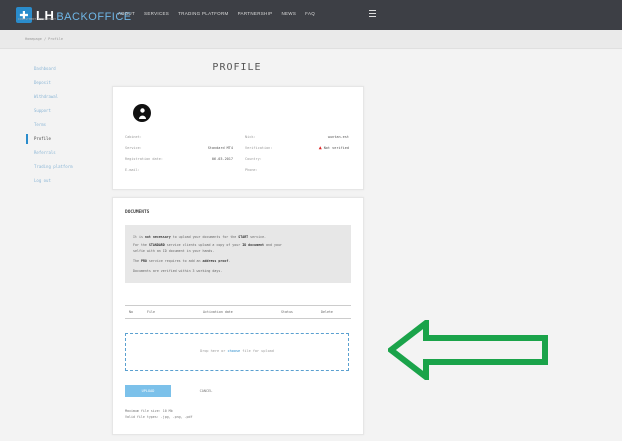  Describe the element at coordinates (203, 13) in the screenshot. I see `nav-trading-platform: Trading Platform` at that location.